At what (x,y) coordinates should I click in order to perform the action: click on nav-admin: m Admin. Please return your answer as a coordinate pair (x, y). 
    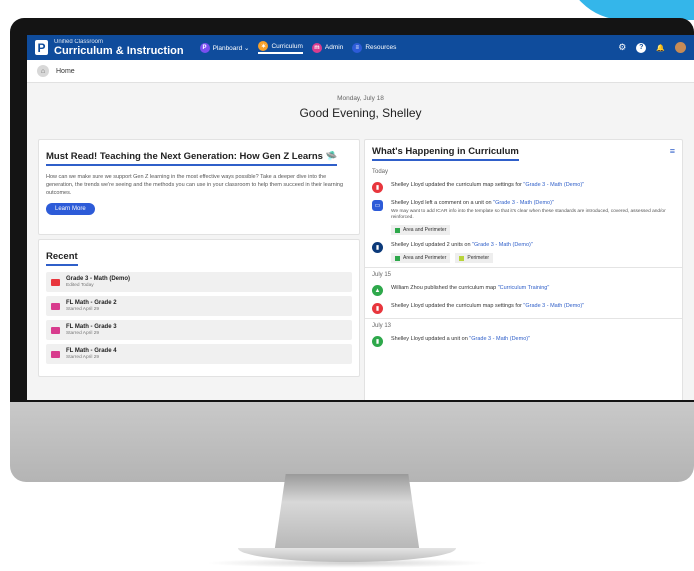
    Looking at the image, I should click on (327, 47).